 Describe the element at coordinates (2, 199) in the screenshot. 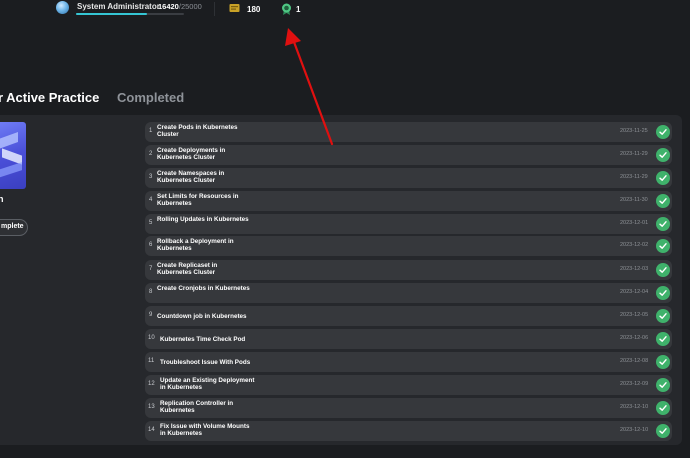

I see `course-title-line-1: n` at that location.